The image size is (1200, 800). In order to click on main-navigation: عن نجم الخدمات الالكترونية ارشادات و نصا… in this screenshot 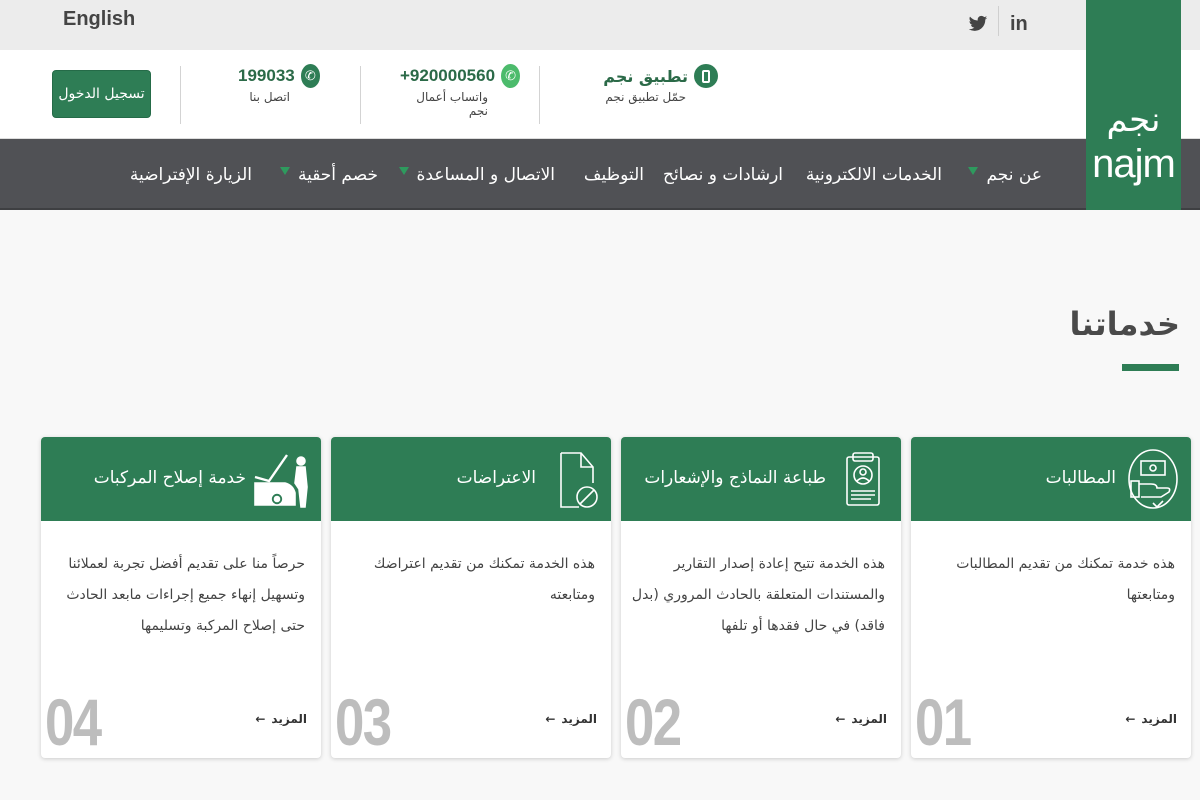, I will do `click(600, 174)`.